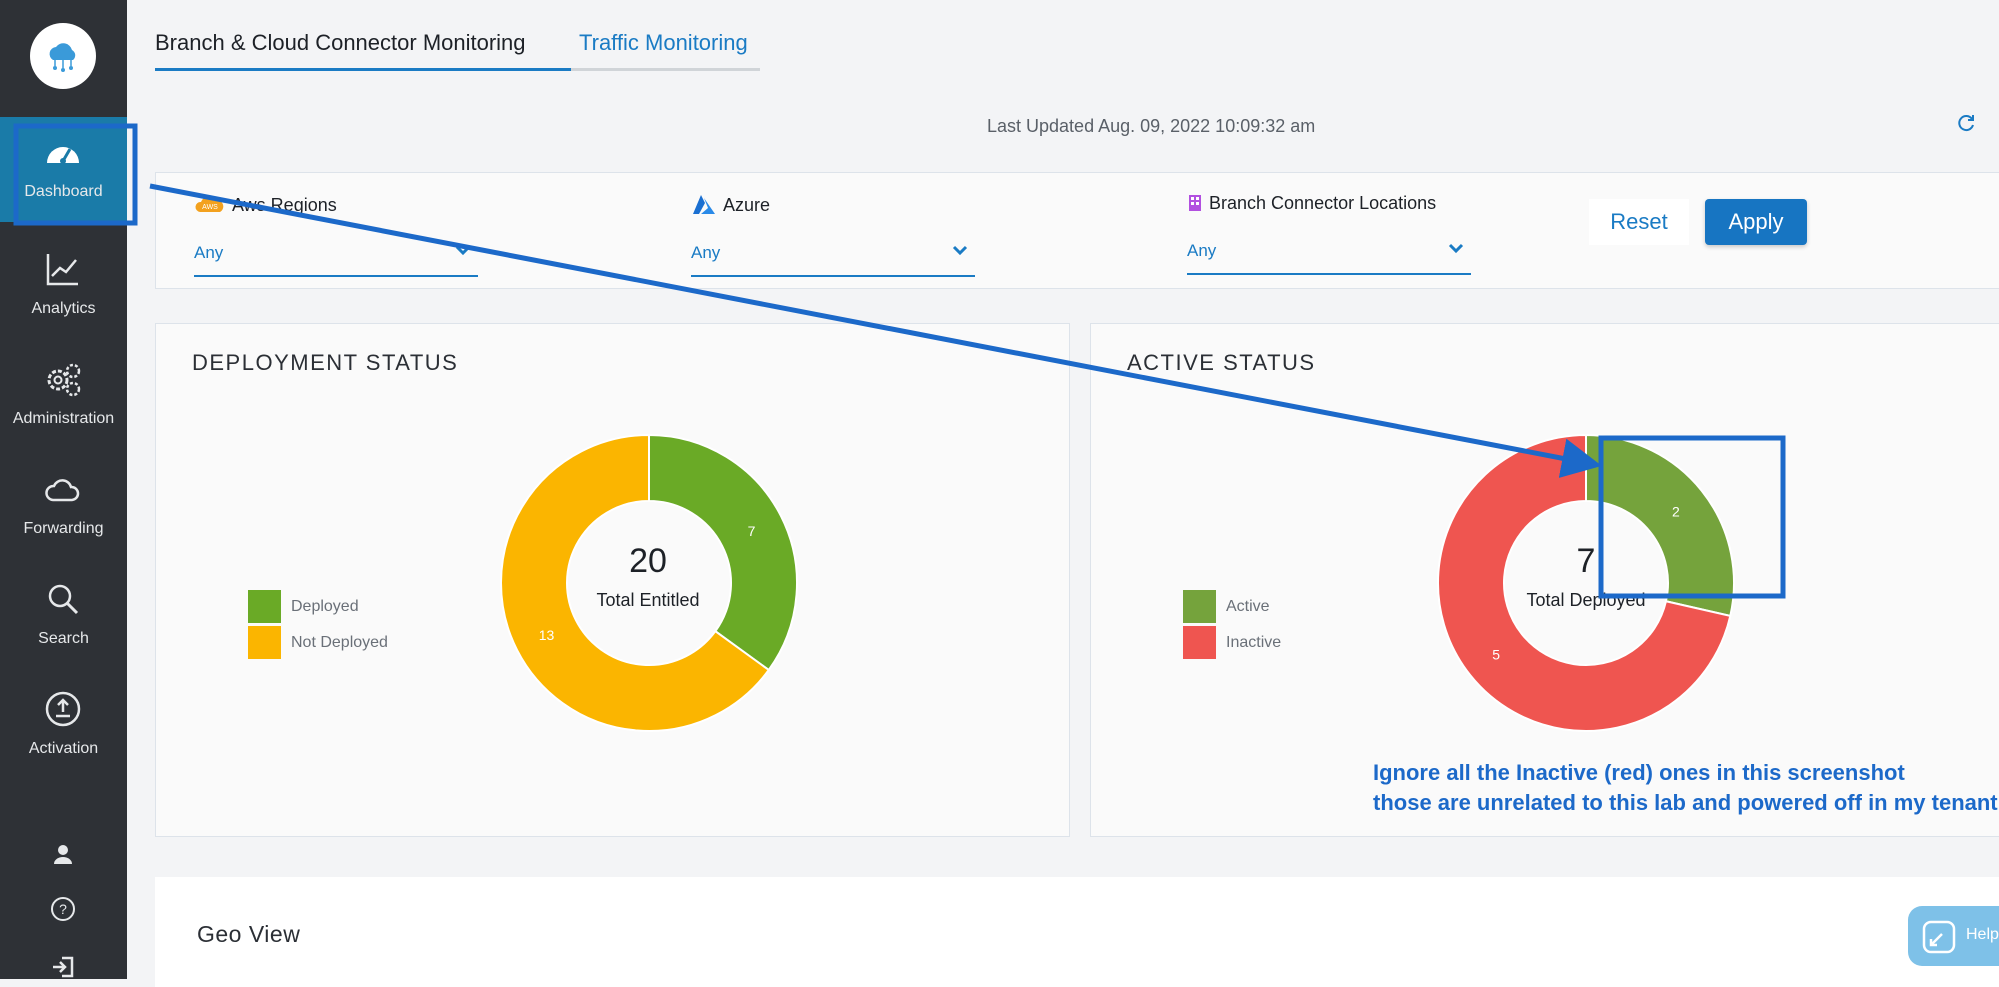 The image size is (1999, 987). Describe the element at coordinates (1195, 203) in the screenshot. I see `building-icon` at that location.